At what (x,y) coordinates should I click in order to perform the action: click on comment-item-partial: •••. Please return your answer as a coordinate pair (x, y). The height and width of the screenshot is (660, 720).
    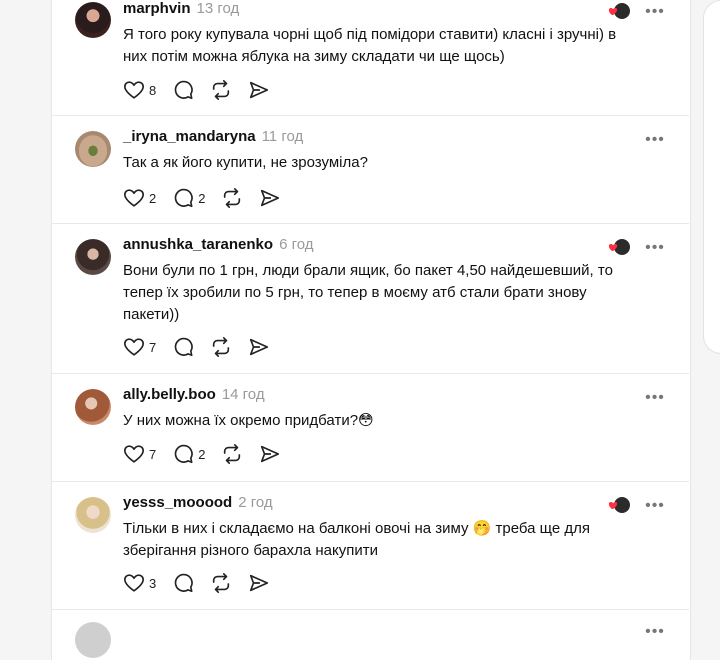
    Looking at the image, I should click on (370, 634).